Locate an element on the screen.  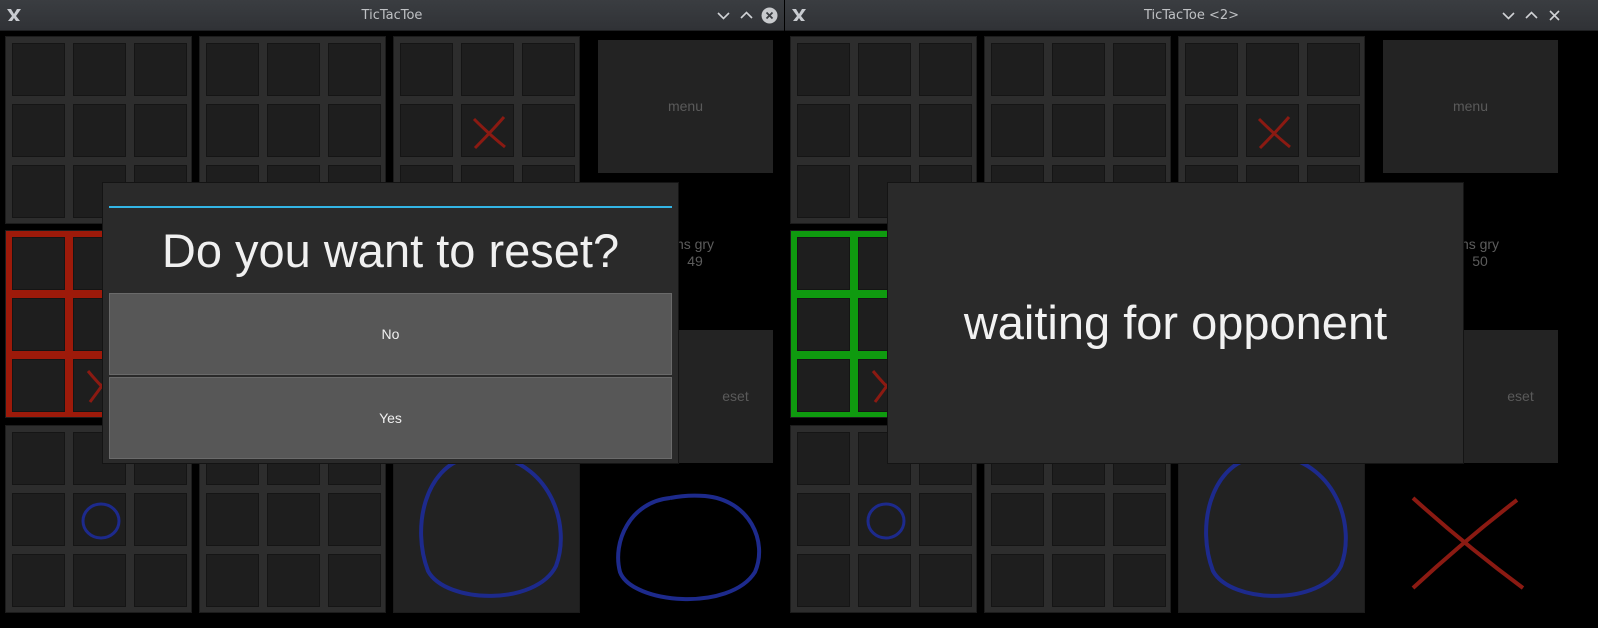
waiting-message: waiting for opponent is located at coordinates (1175, 322).